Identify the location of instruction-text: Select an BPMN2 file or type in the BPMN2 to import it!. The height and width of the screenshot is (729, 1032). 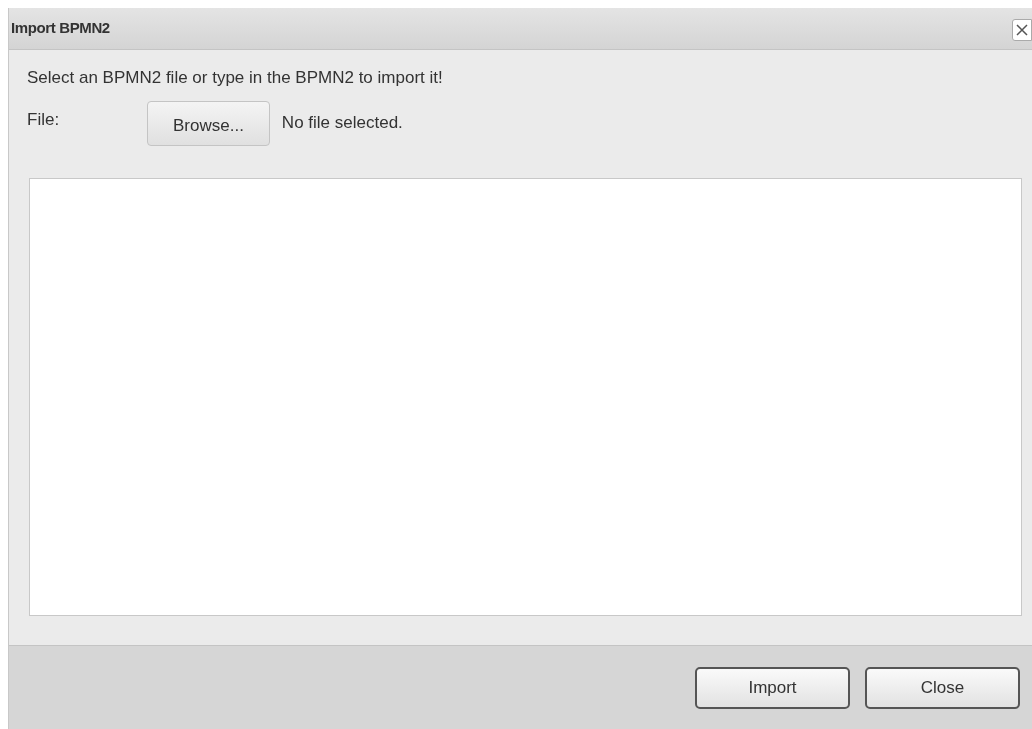
(235, 78).